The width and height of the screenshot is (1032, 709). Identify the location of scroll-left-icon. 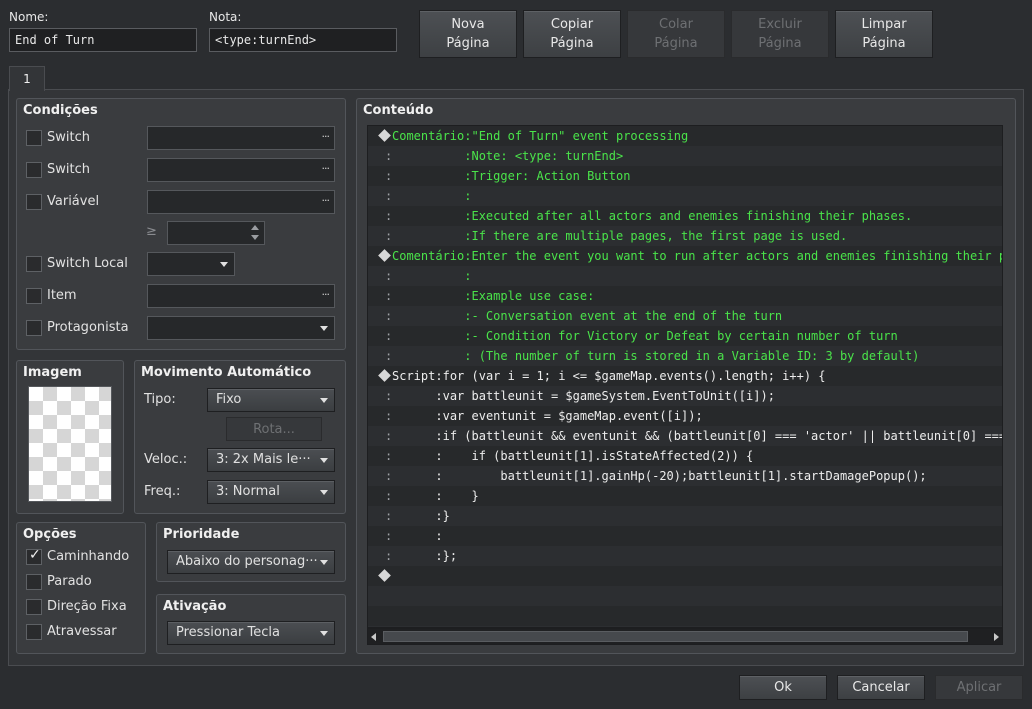
(373, 637).